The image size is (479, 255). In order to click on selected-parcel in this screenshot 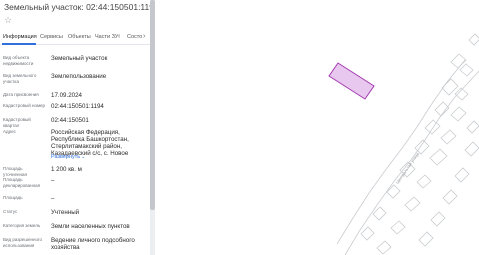, I will do `click(351, 81)`.